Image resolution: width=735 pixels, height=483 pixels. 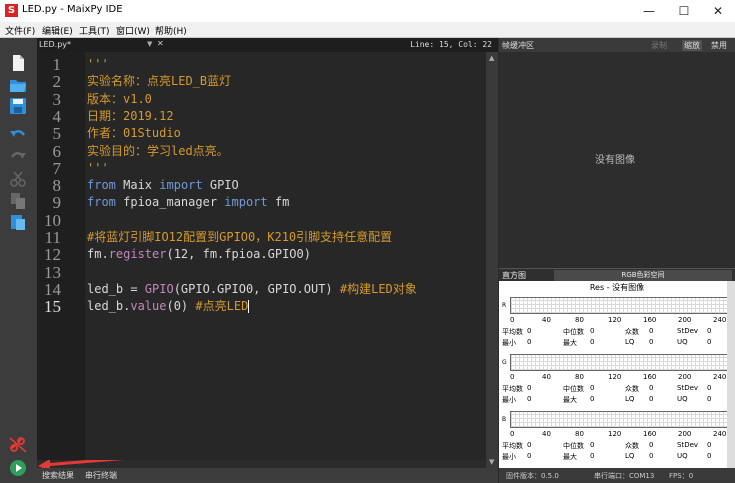 What do you see at coordinates (58, 475) in the screenshot?
I see `tab-search-results: 搜索结果` at bounding box center [58, 475].